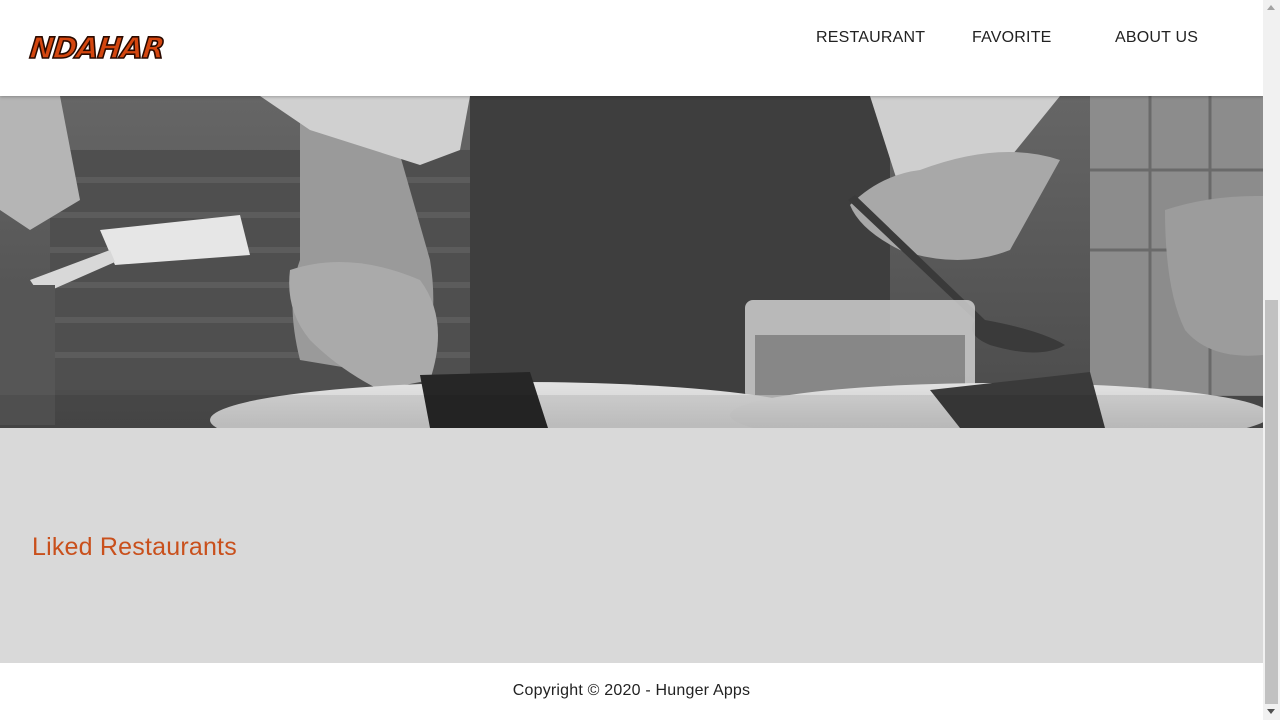 This screenshot has width=1280, height=720. Describe the element at coordinates (1271, 711) in the screenshot. I see `scroll-down-arrow-icon` at that location.